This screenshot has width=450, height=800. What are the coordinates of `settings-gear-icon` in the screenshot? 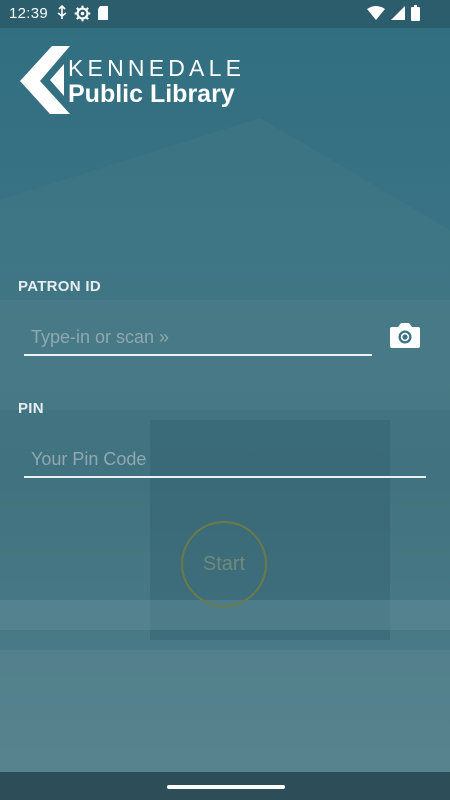 It's located at (82, 13).